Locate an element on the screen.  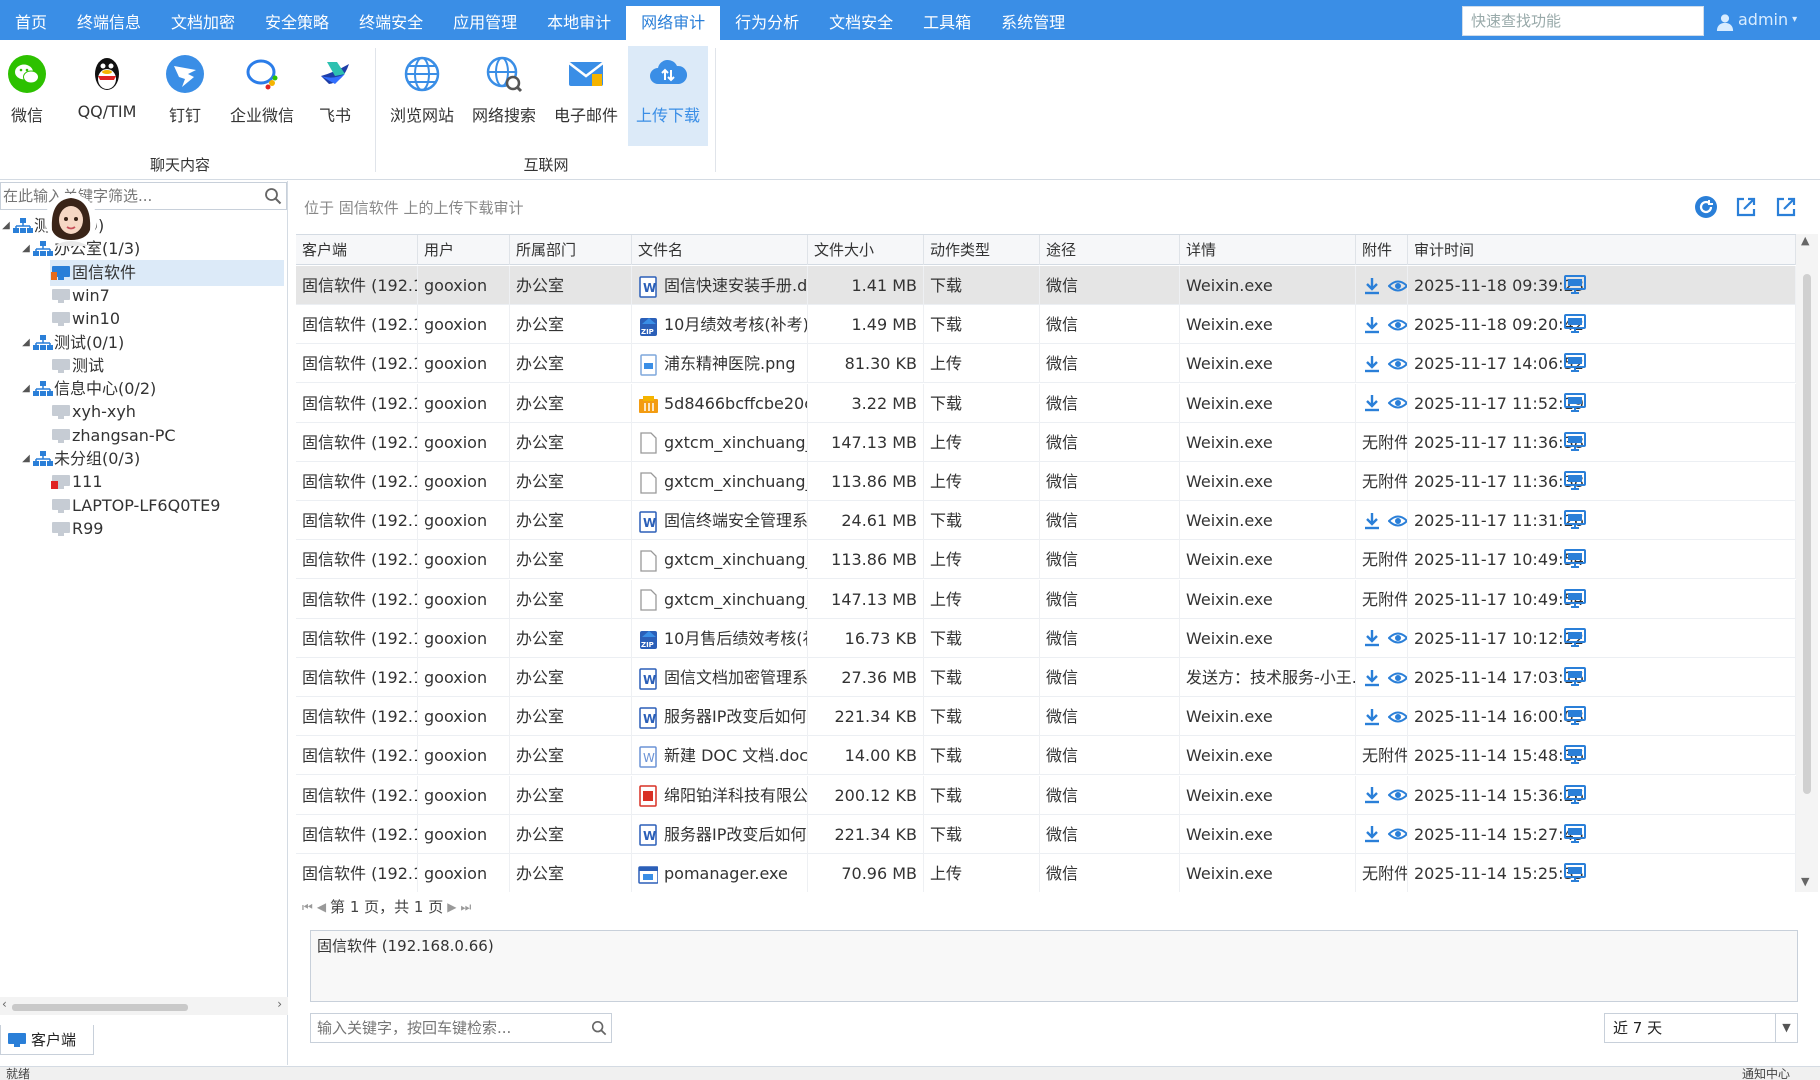
ribbon-email-button: 电子邮件 is located at coordinates (586, 96).